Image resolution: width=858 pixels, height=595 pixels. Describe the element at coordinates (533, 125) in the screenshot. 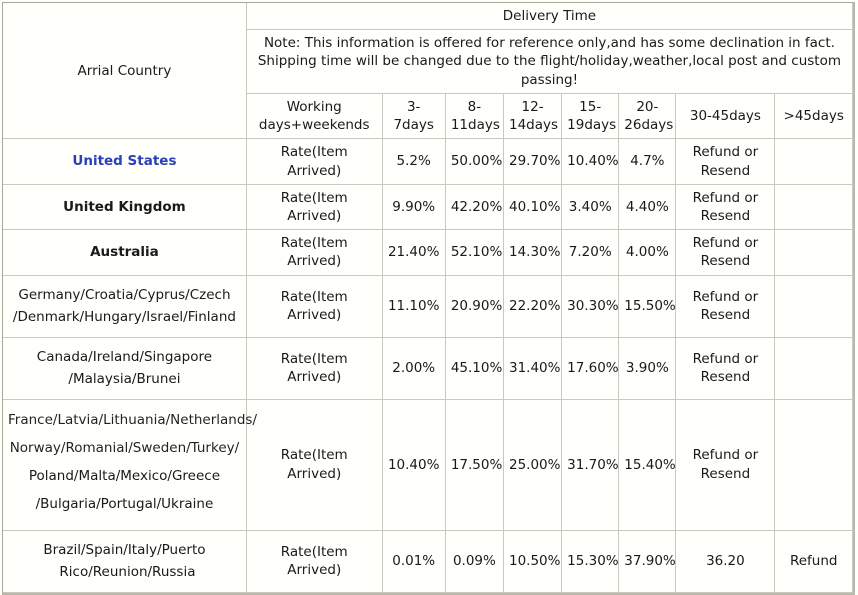

I see `column-header-12-14days-line2: 14days` at that location.